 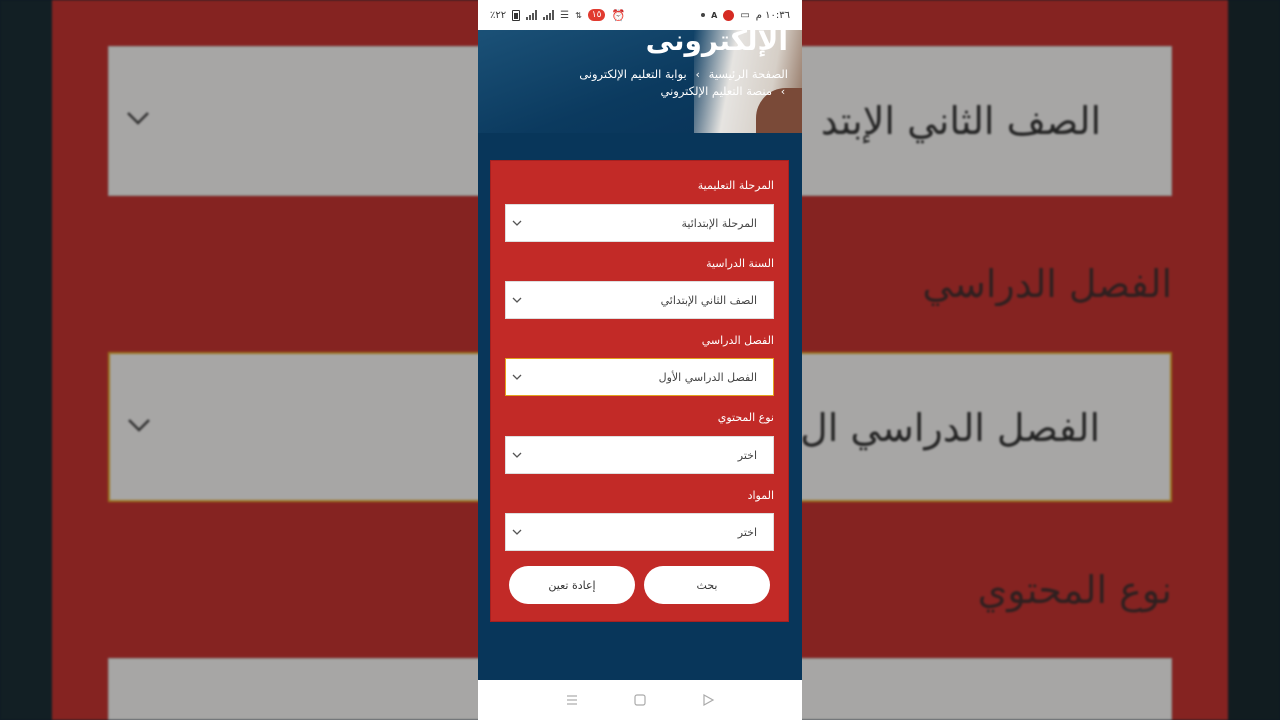 I want to click on notification-badge: ١٥, so click(x=596, y=15).